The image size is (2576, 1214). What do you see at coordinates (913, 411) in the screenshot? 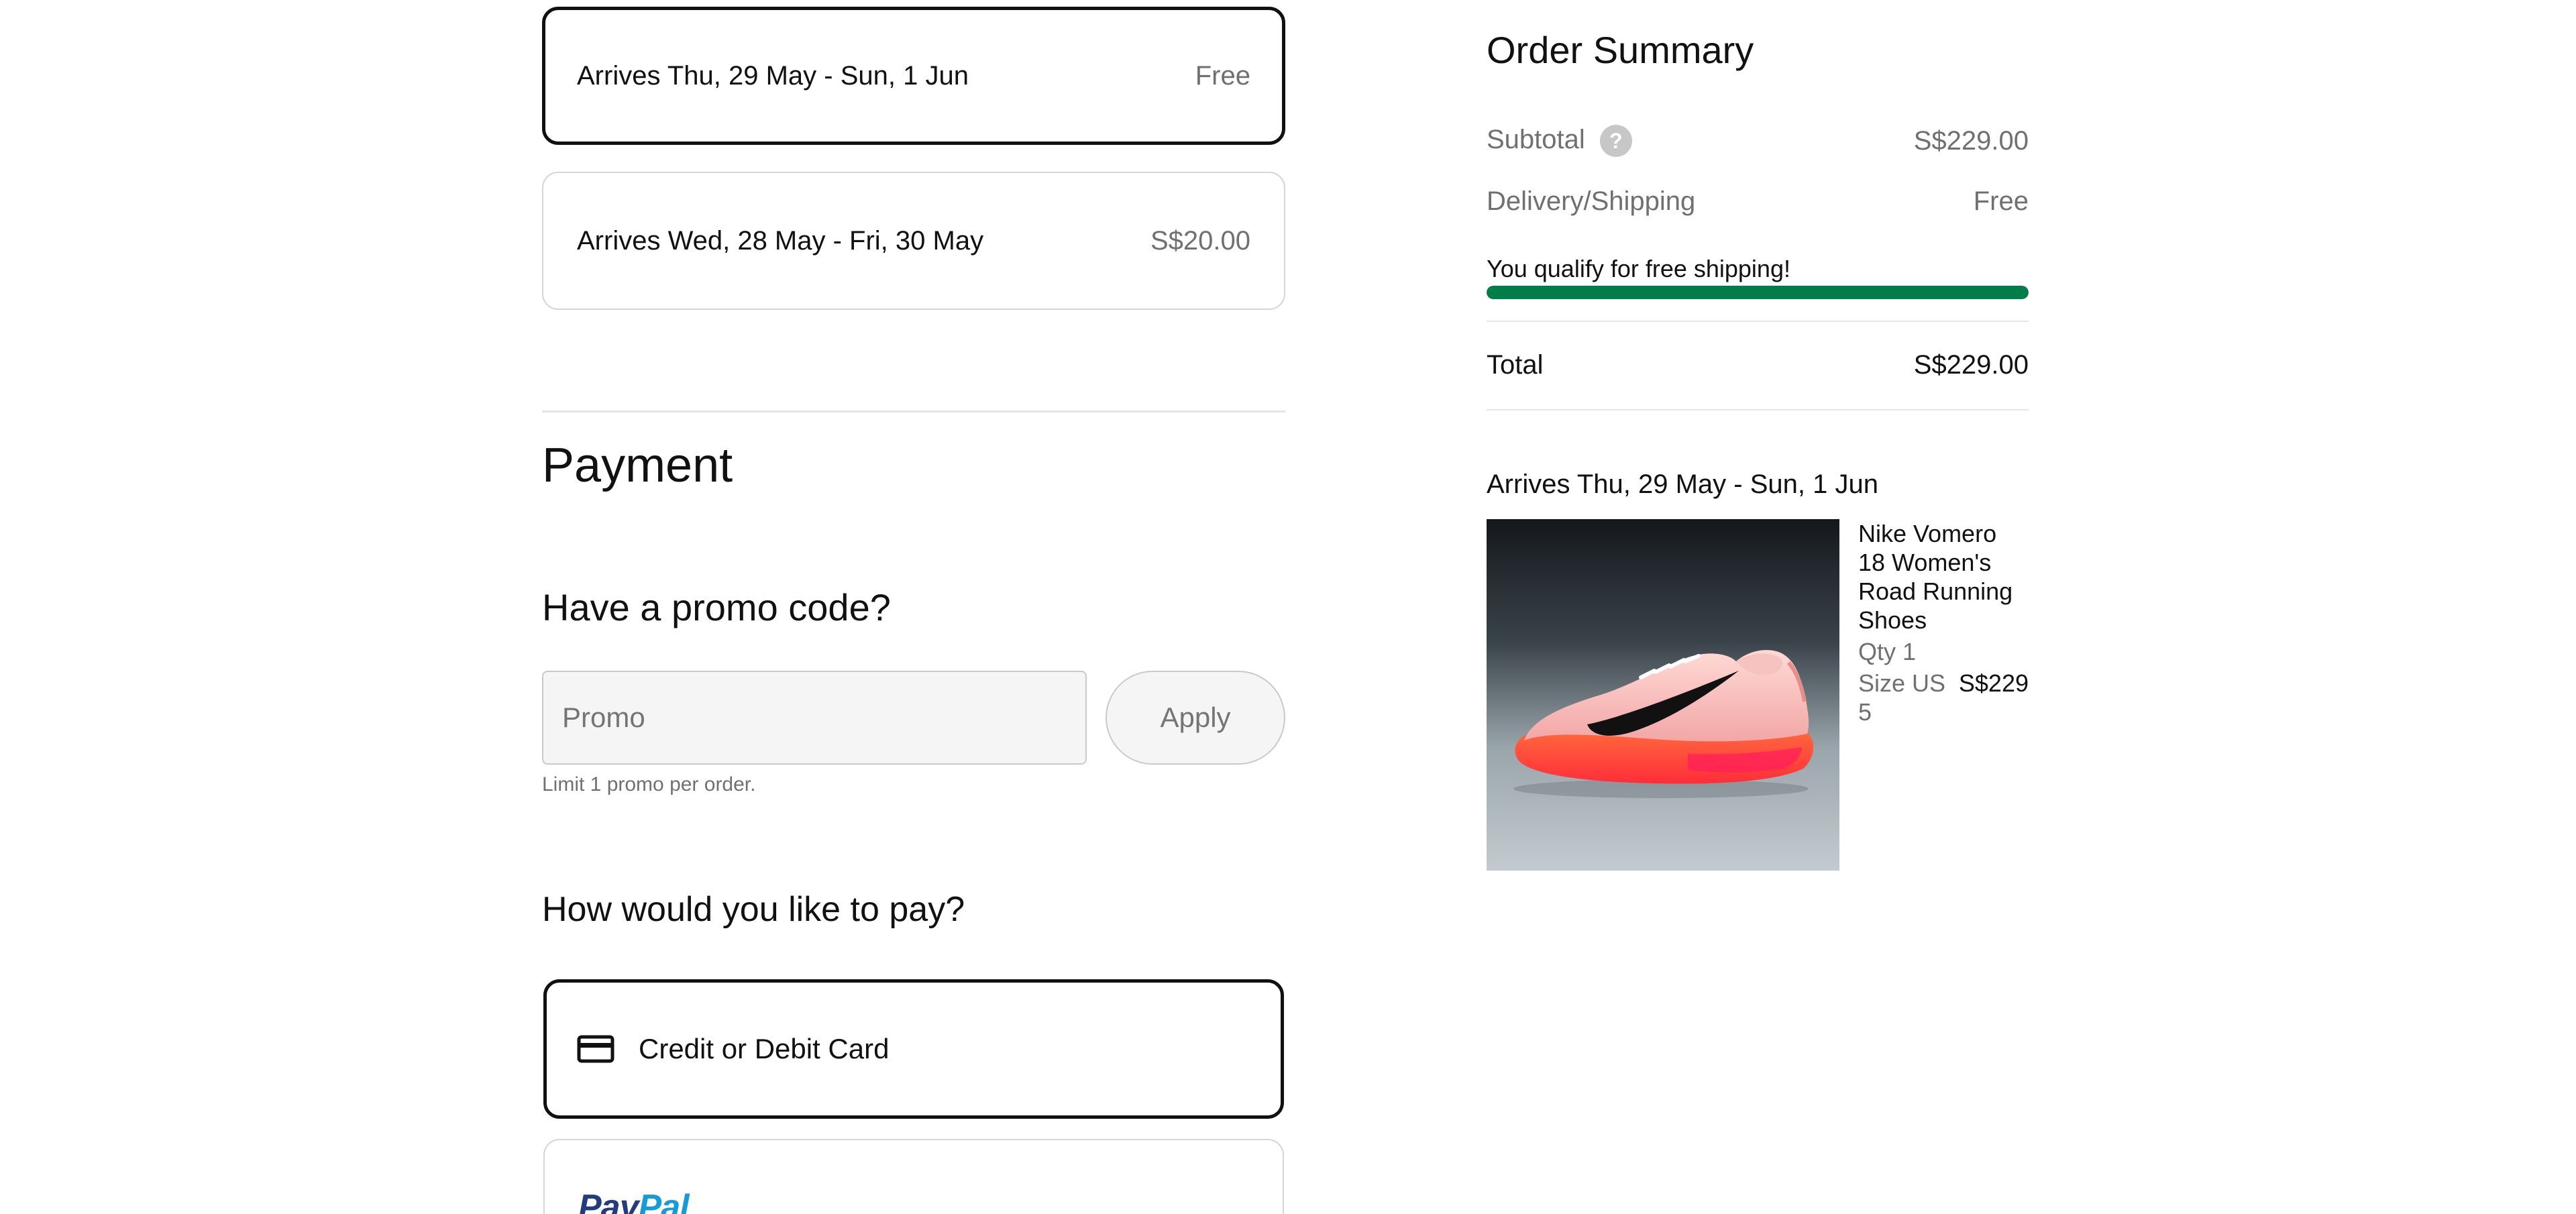
I see `section-divider` at bounding box center [913, 411].